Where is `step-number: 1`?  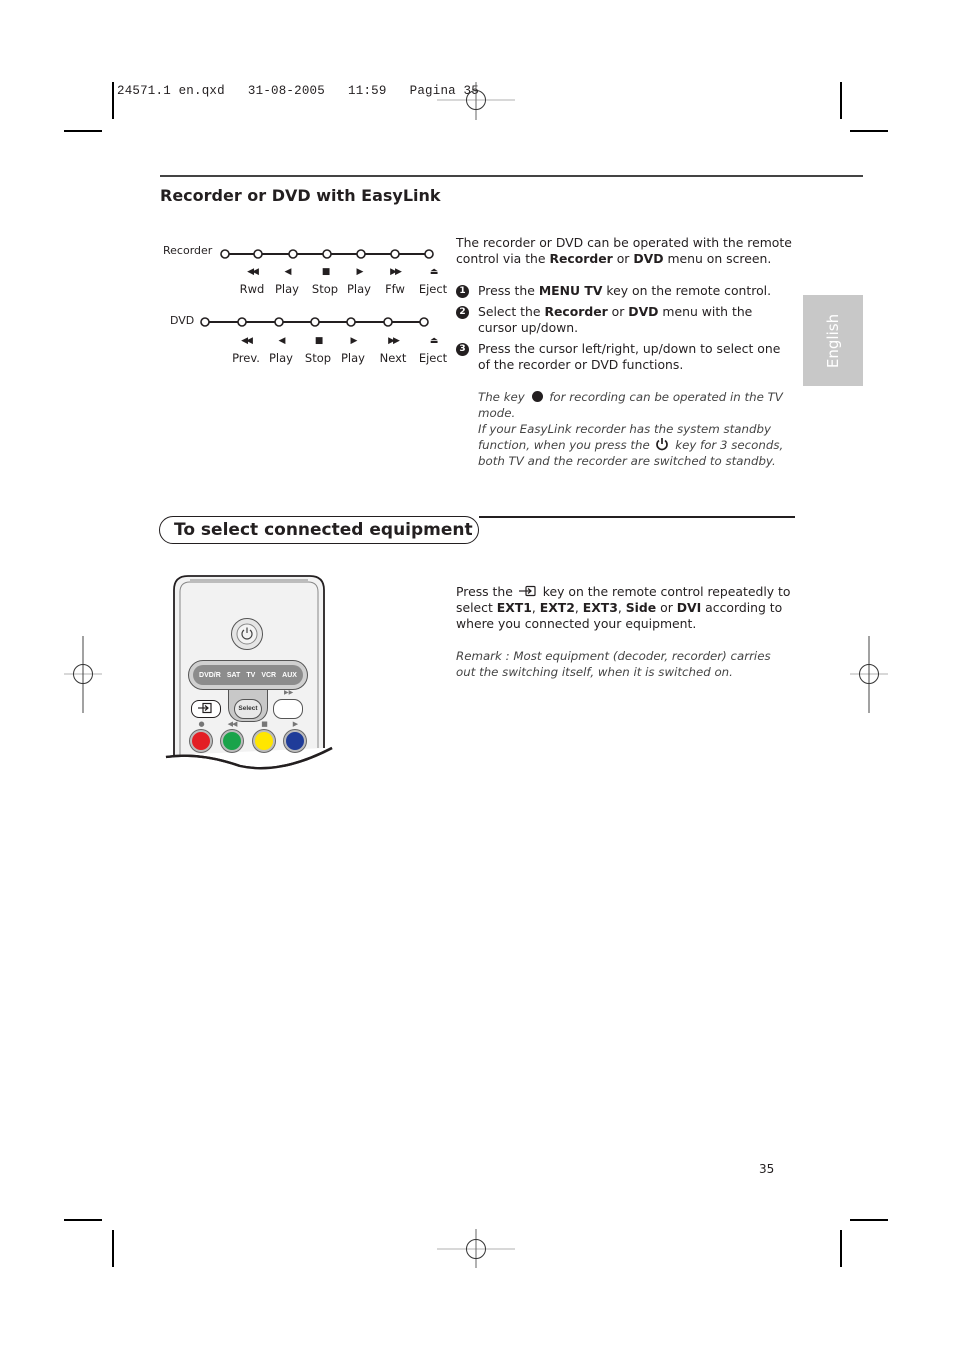 step-number: 1 is located at coordinates (462, 291).